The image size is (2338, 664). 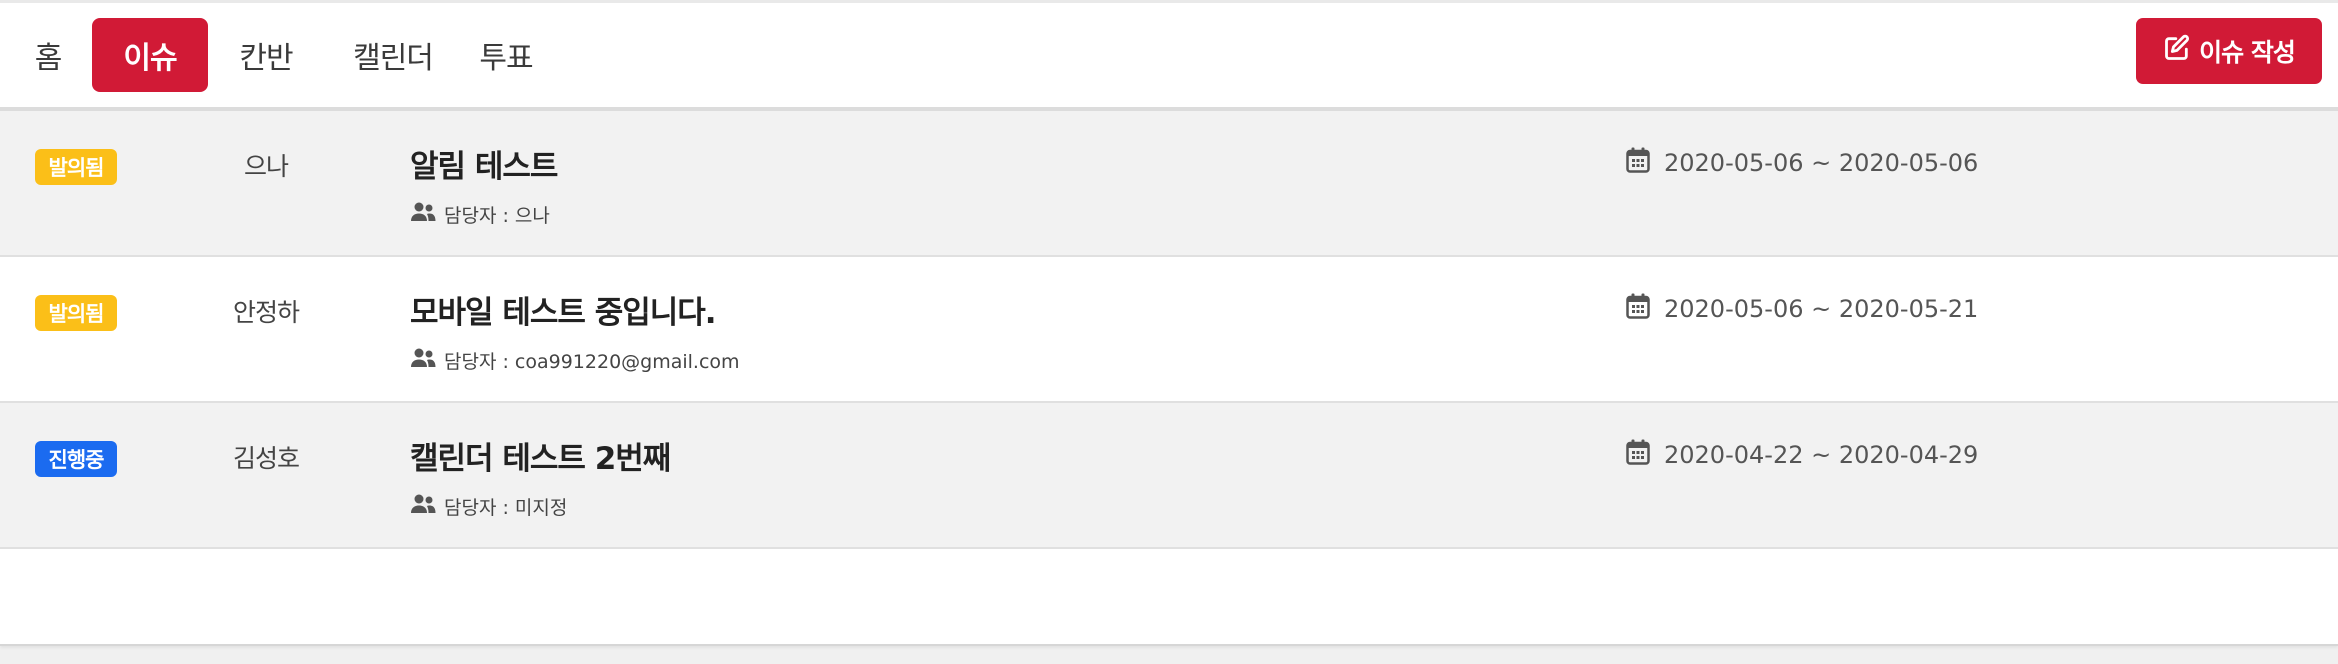 I want to click on assignee-text: 담당자 : coa991220@gmail.com, so click(x=592, y=362).